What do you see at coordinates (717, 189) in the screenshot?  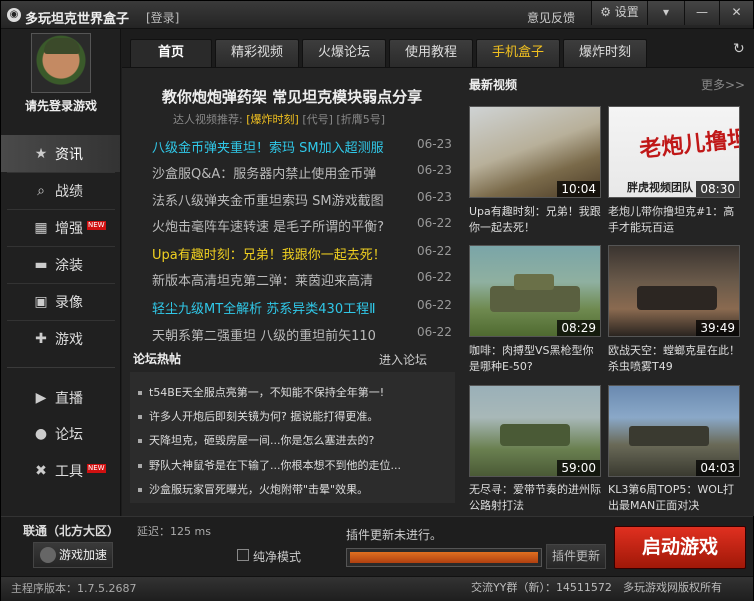 I see `video-duration: 08:30` at bounding box center [717, 189].